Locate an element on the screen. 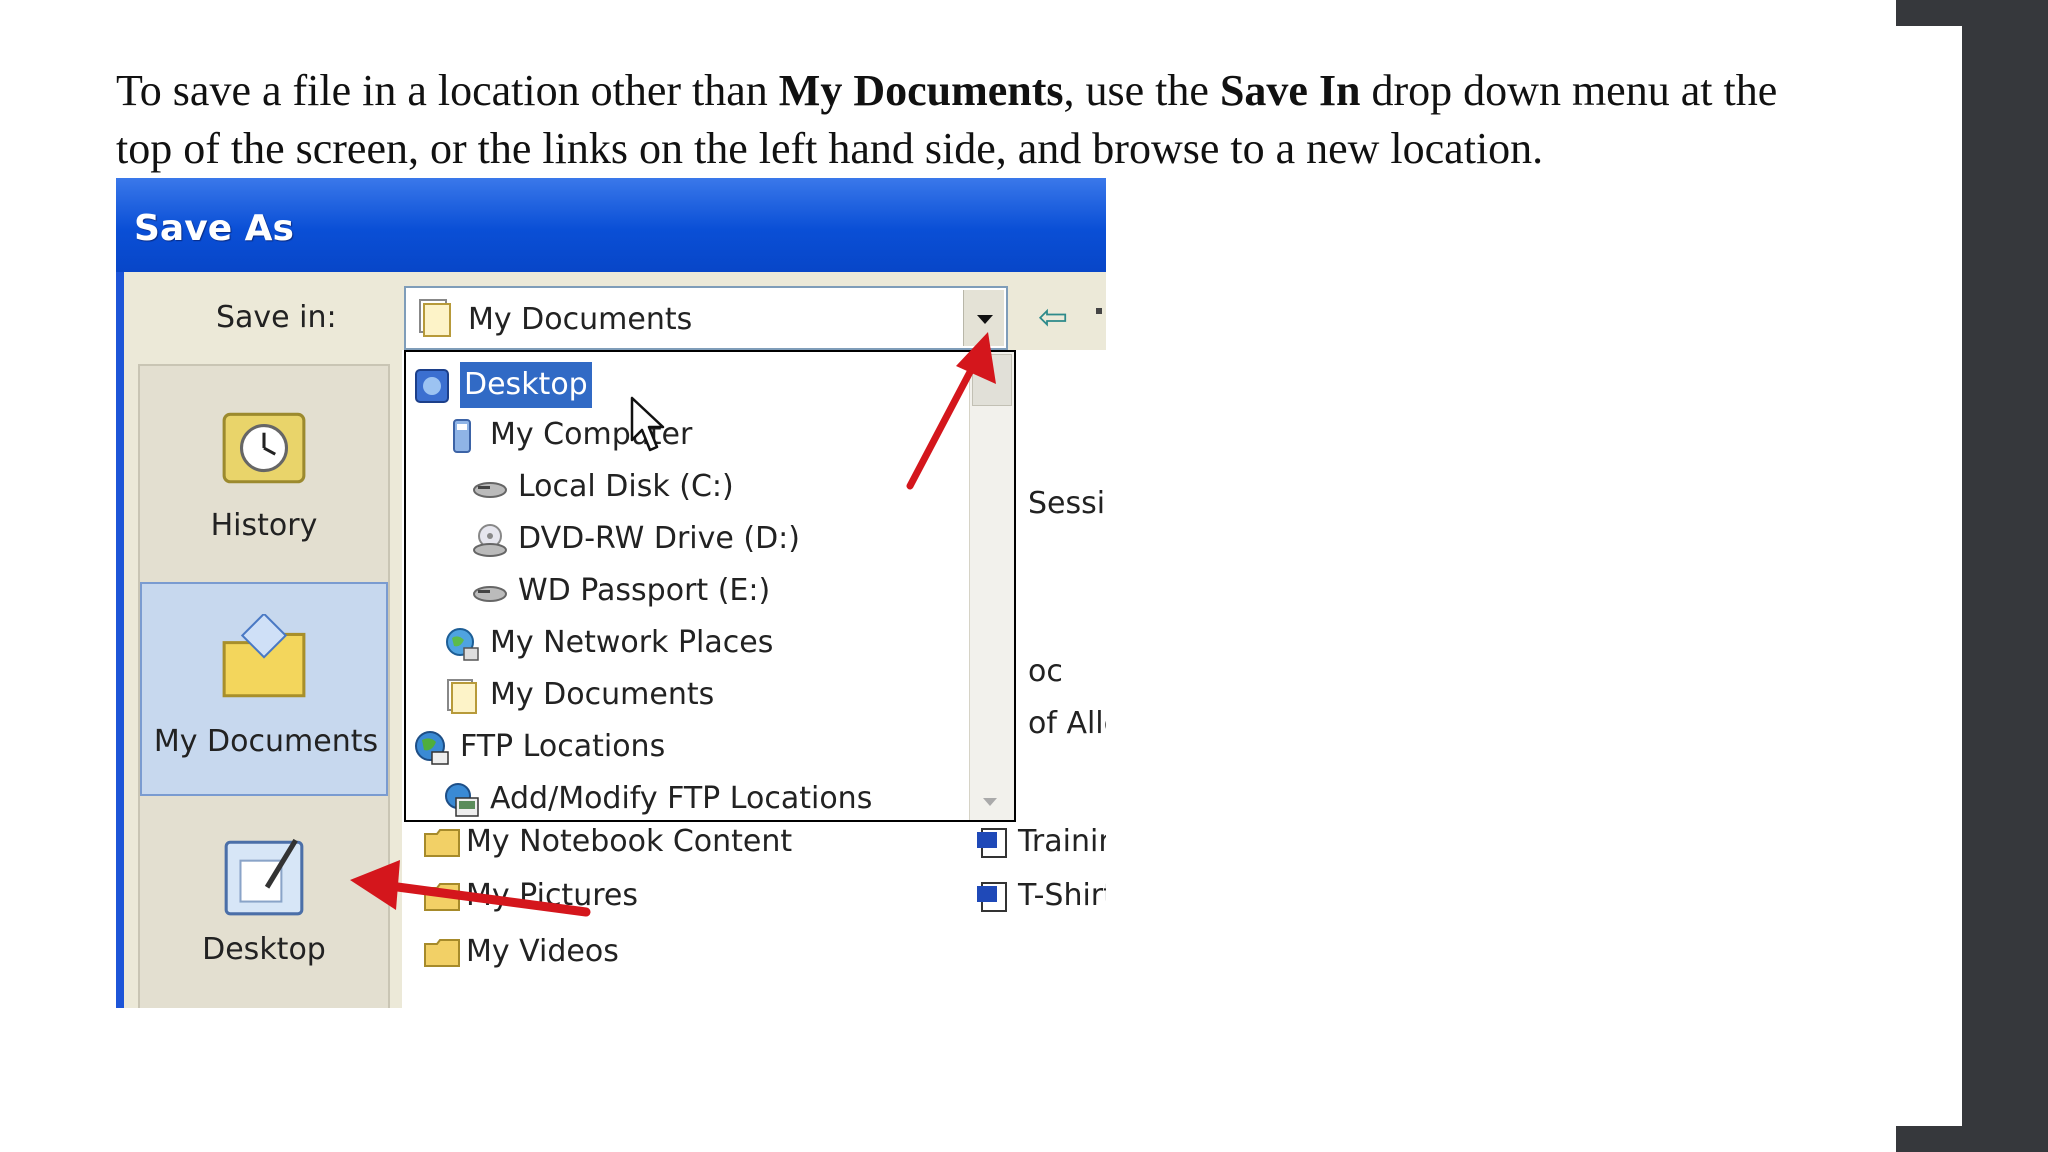  places-item-my-documents: My Documents is located at coordinates (264, 689).